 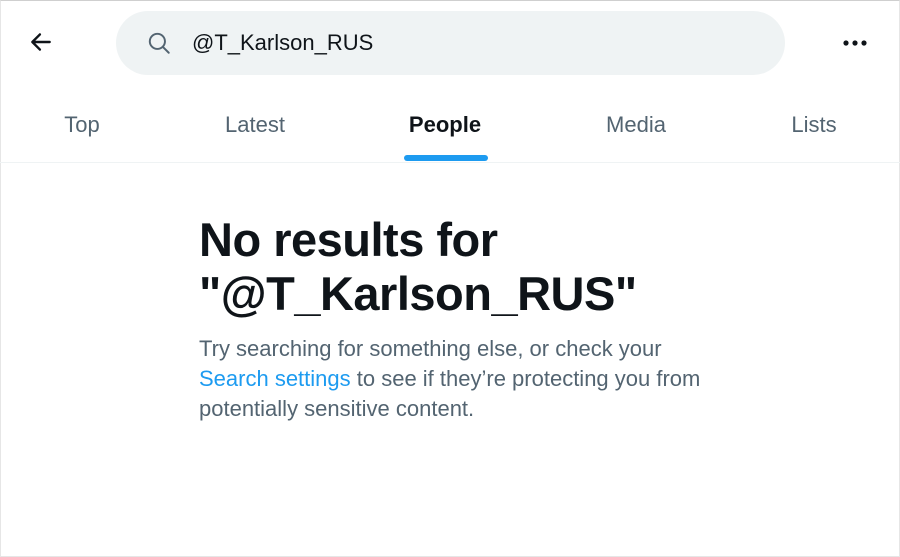 I want to click on search-tabs: Top Latest People Media Lists, so click(x=450, y=125).